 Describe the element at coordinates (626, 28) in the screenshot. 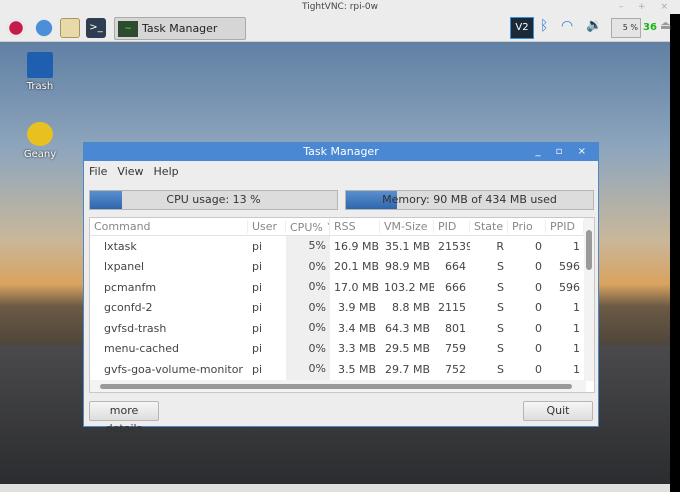

I see `cpu-monitor: 5 %` at that location.